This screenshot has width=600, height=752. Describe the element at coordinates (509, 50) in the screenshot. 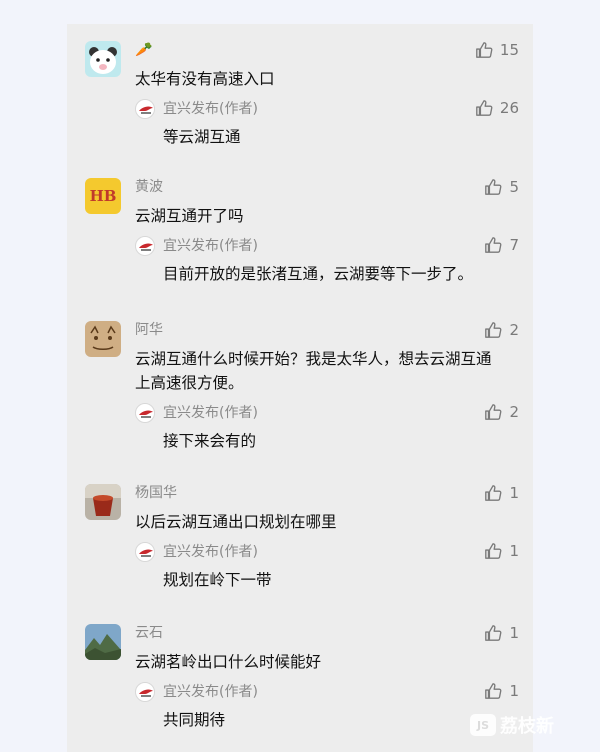

I see `like-count: 15` at that location.